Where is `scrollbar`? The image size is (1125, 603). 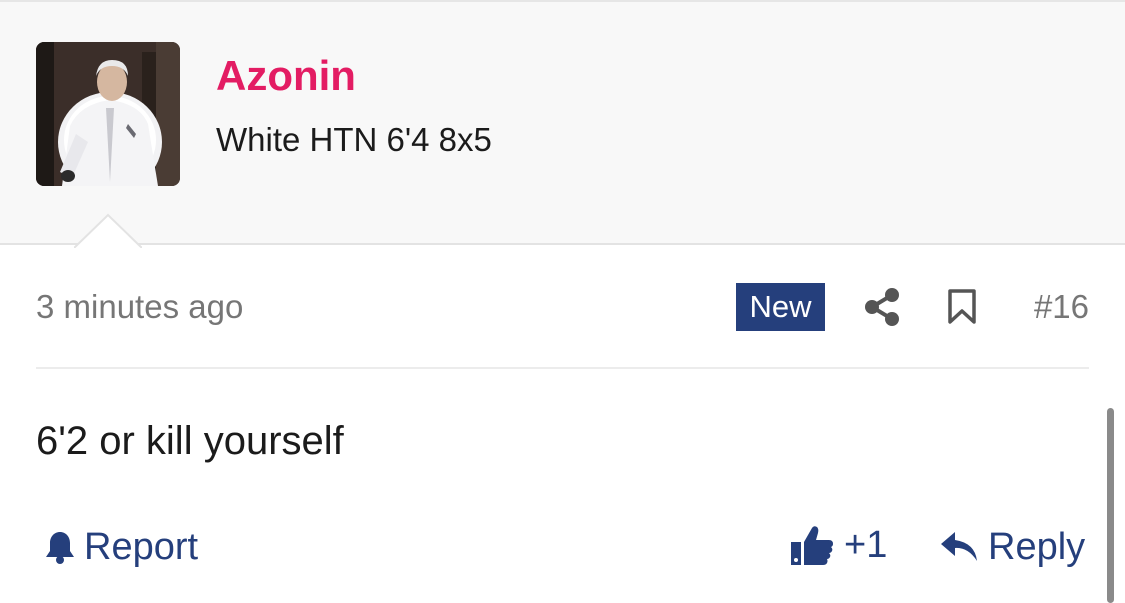 scrollbar is located at coordinates (1110, 505).